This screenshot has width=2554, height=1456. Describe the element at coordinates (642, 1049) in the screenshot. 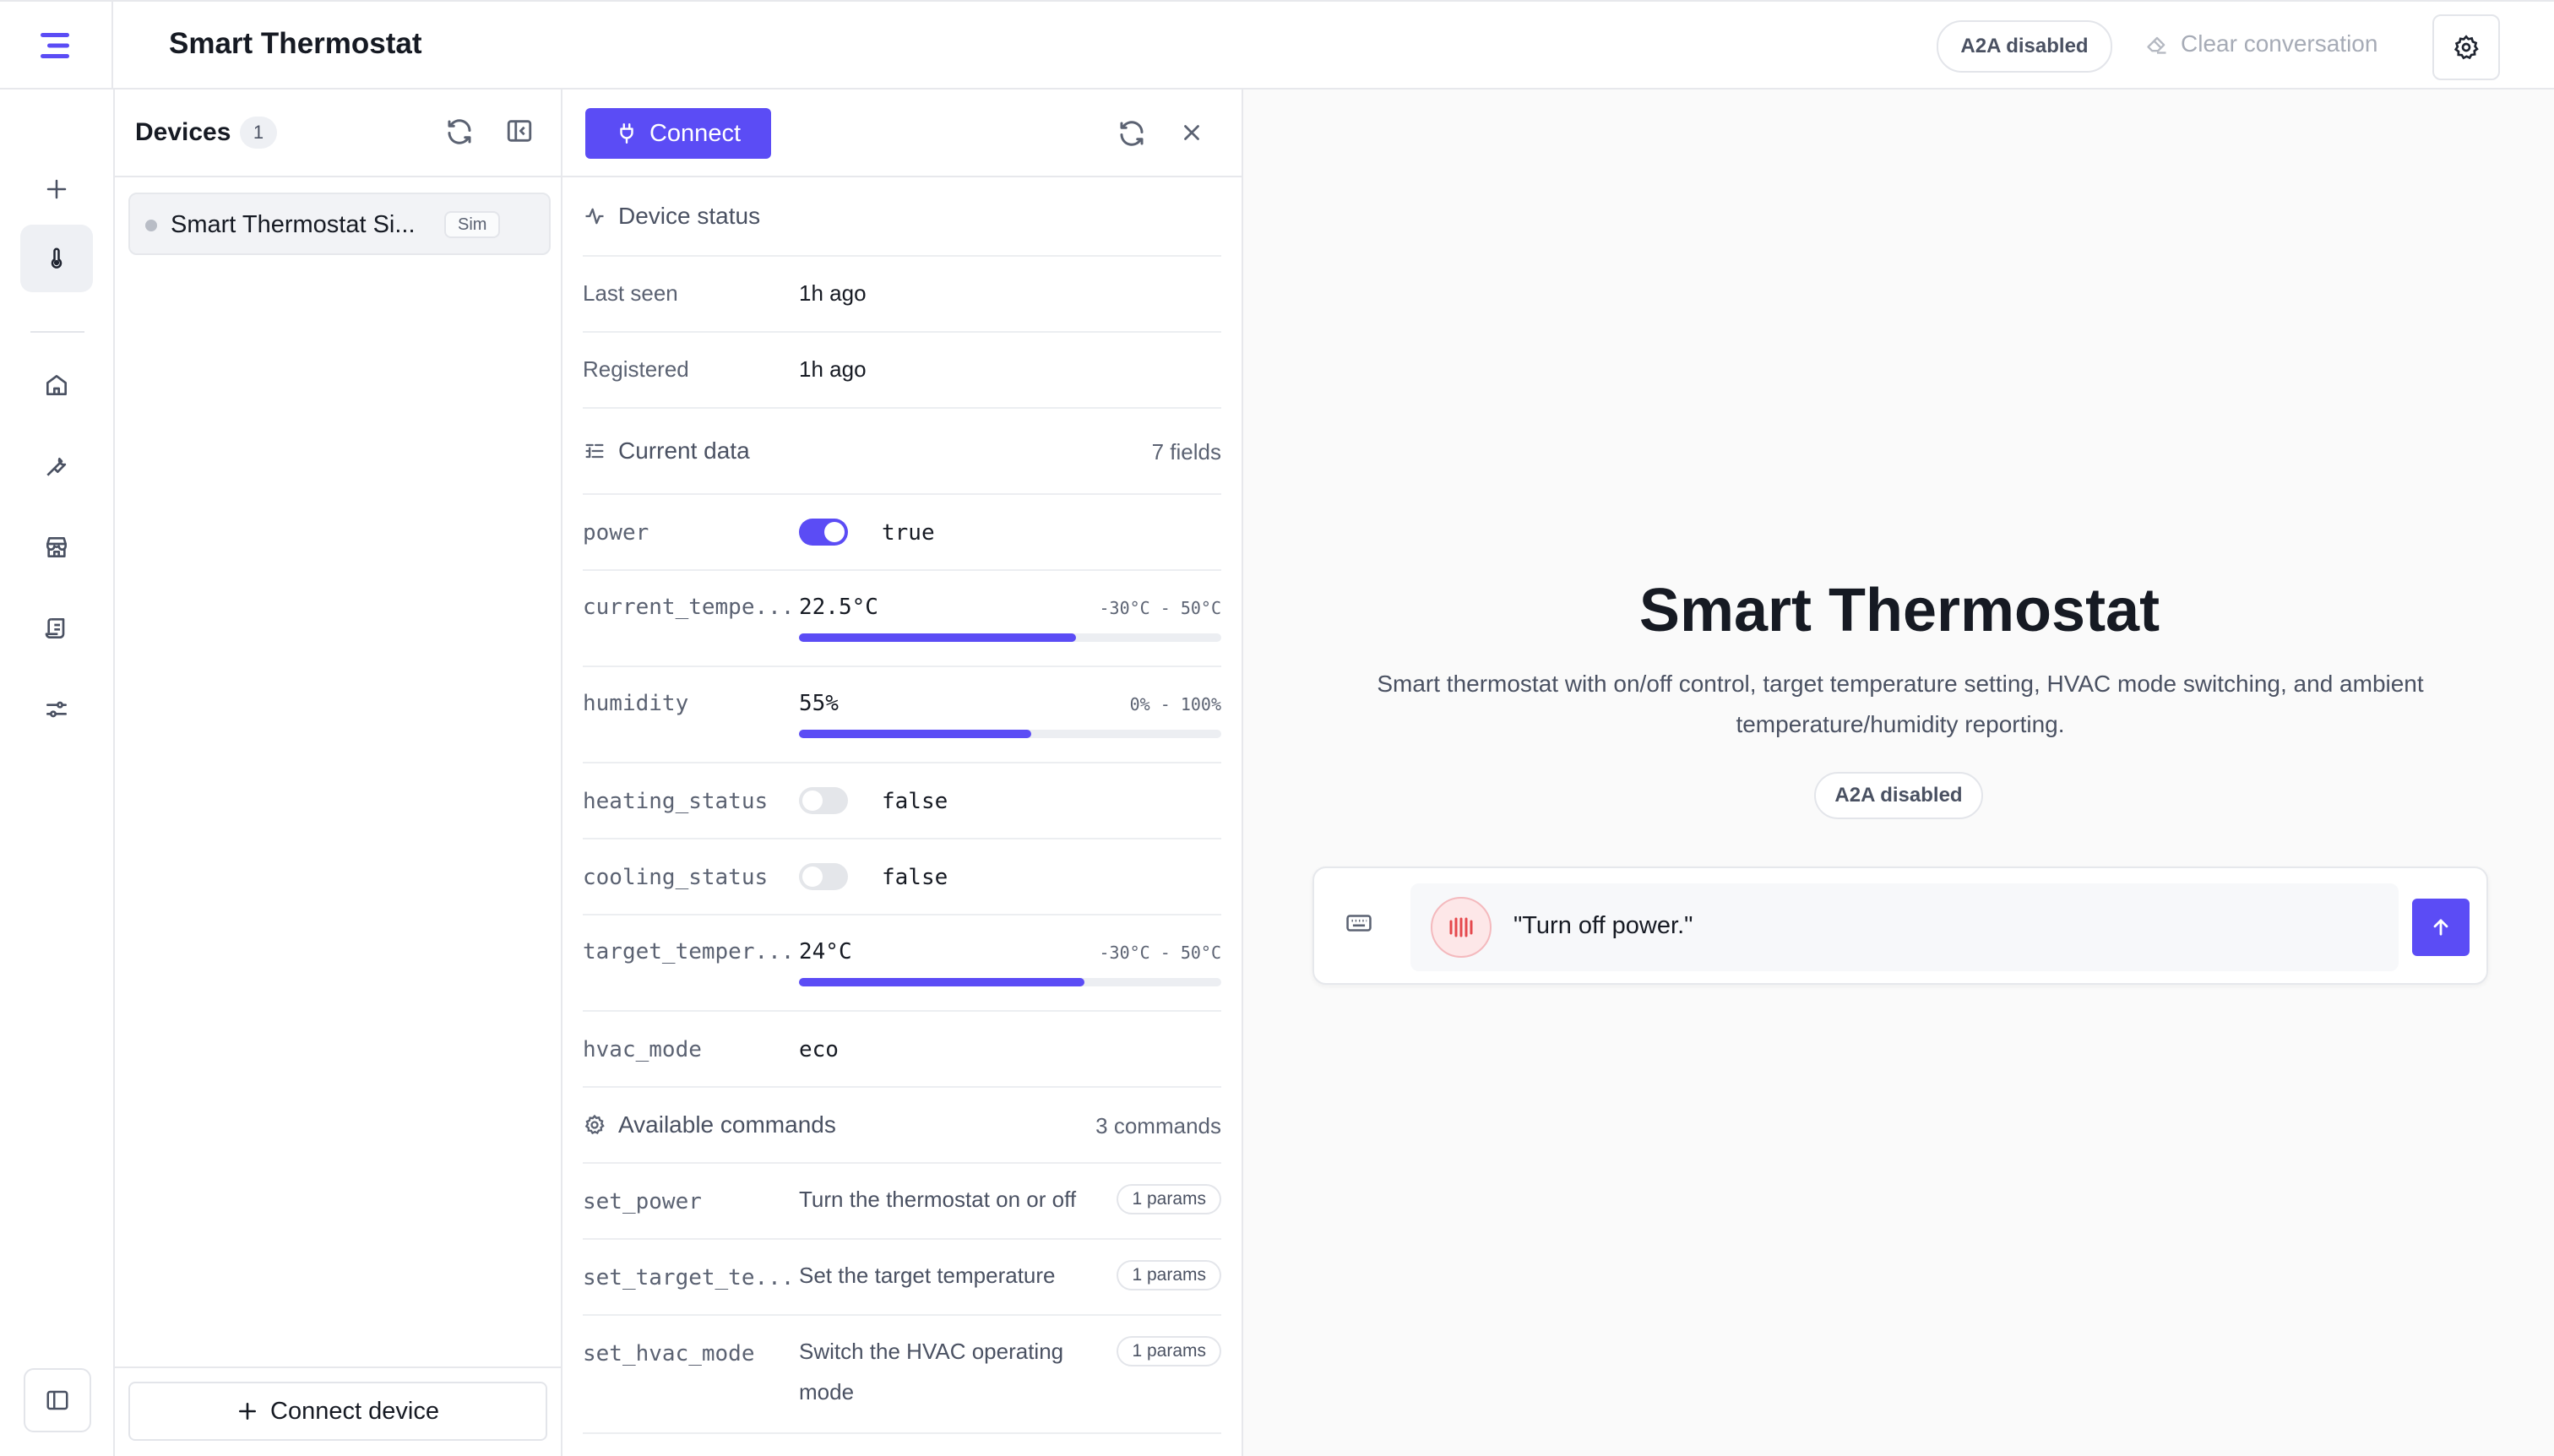

I see `hvac-mode-key: hvac_mode` at that location.